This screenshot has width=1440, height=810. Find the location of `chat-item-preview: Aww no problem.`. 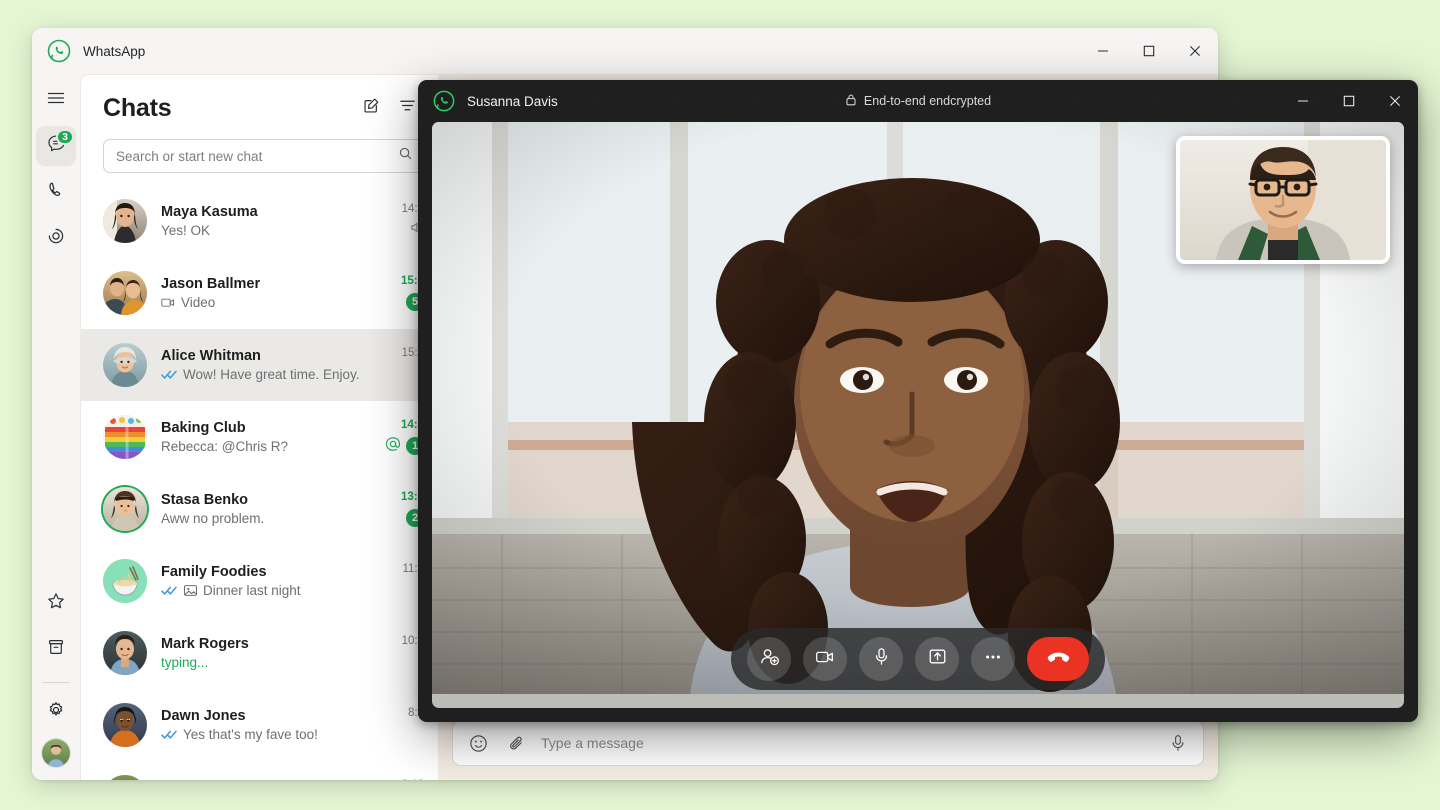

chat-item-preview: Aww no problem. is located at coordinates (266, 518).